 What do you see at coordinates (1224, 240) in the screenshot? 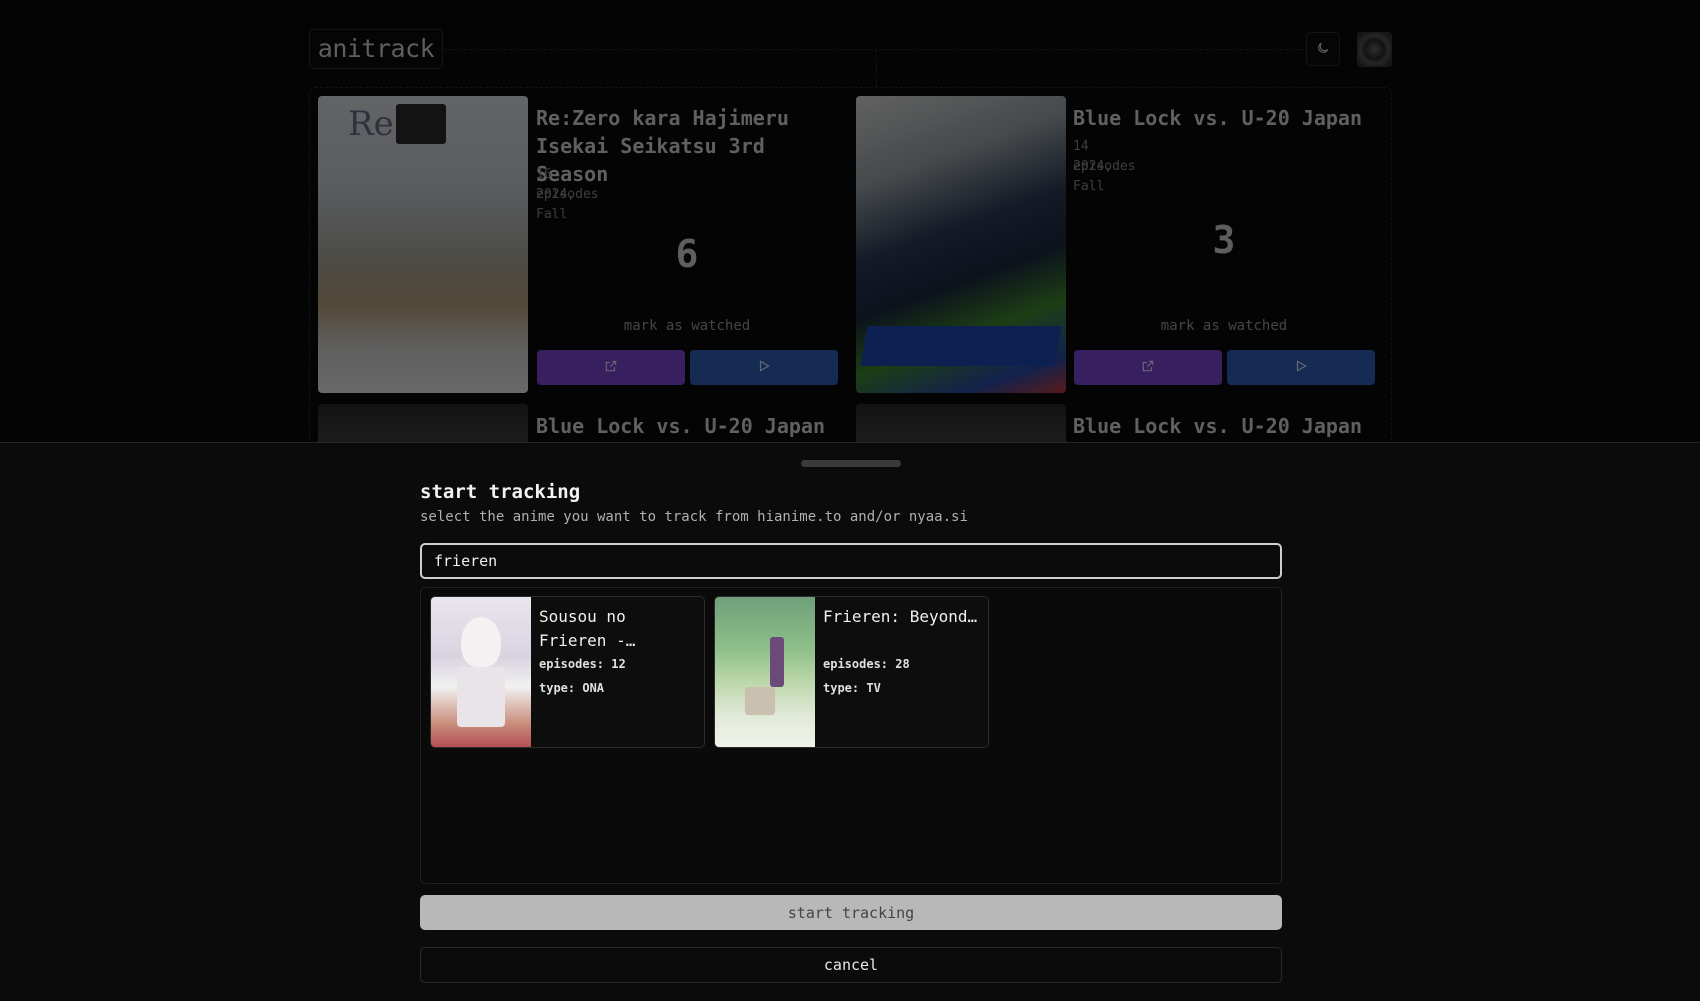
I see `watched-count: 3` at bounding box center [1224, 240].